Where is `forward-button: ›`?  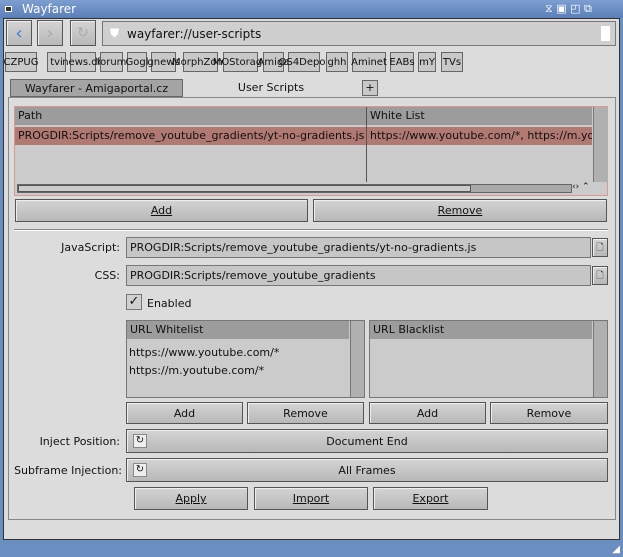 forward-button: › is located at coordinates (50, 33).